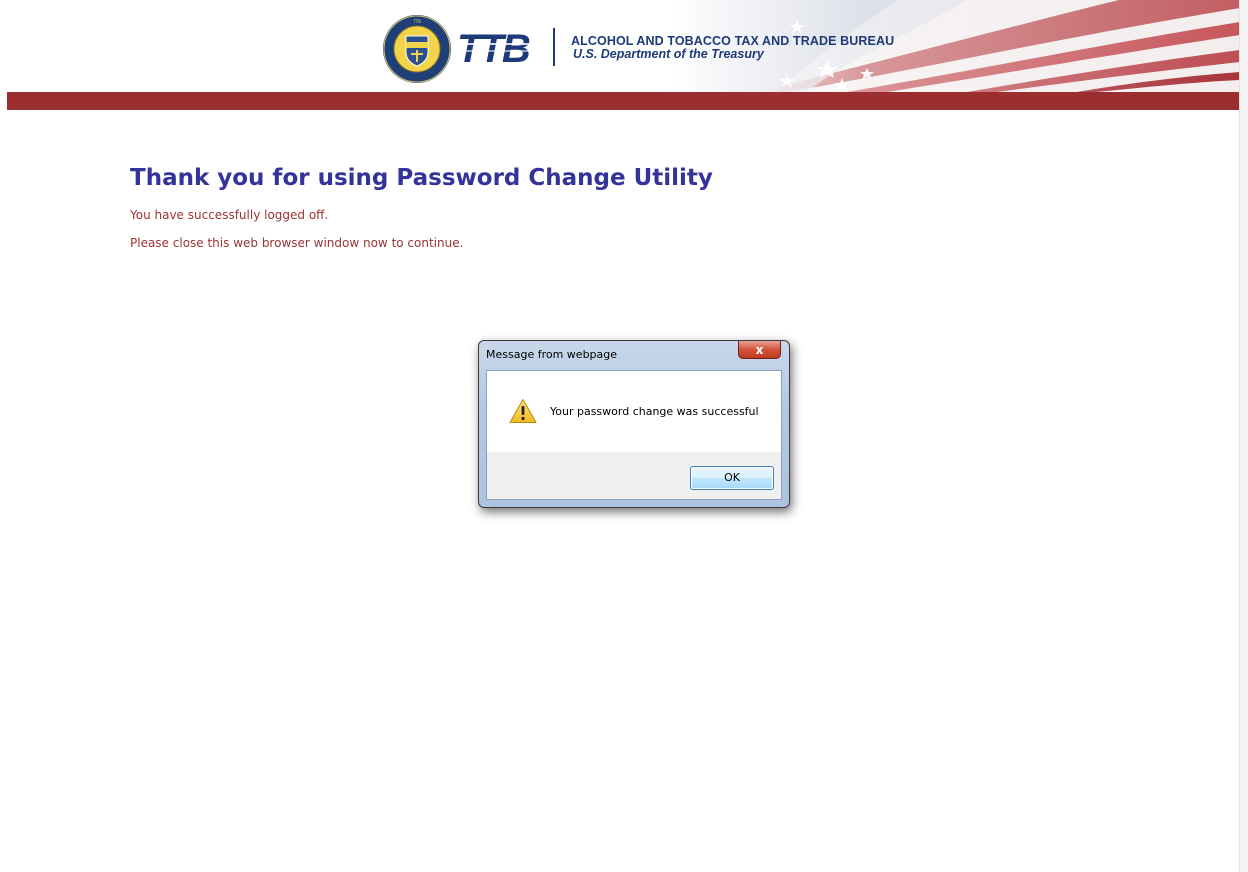 The height and width of the screenshot is (872, 1248). What do you see at coordinates (623, 101) in the screenshot?
I see `banner-accent-bar` at bounding box center [623, 101].